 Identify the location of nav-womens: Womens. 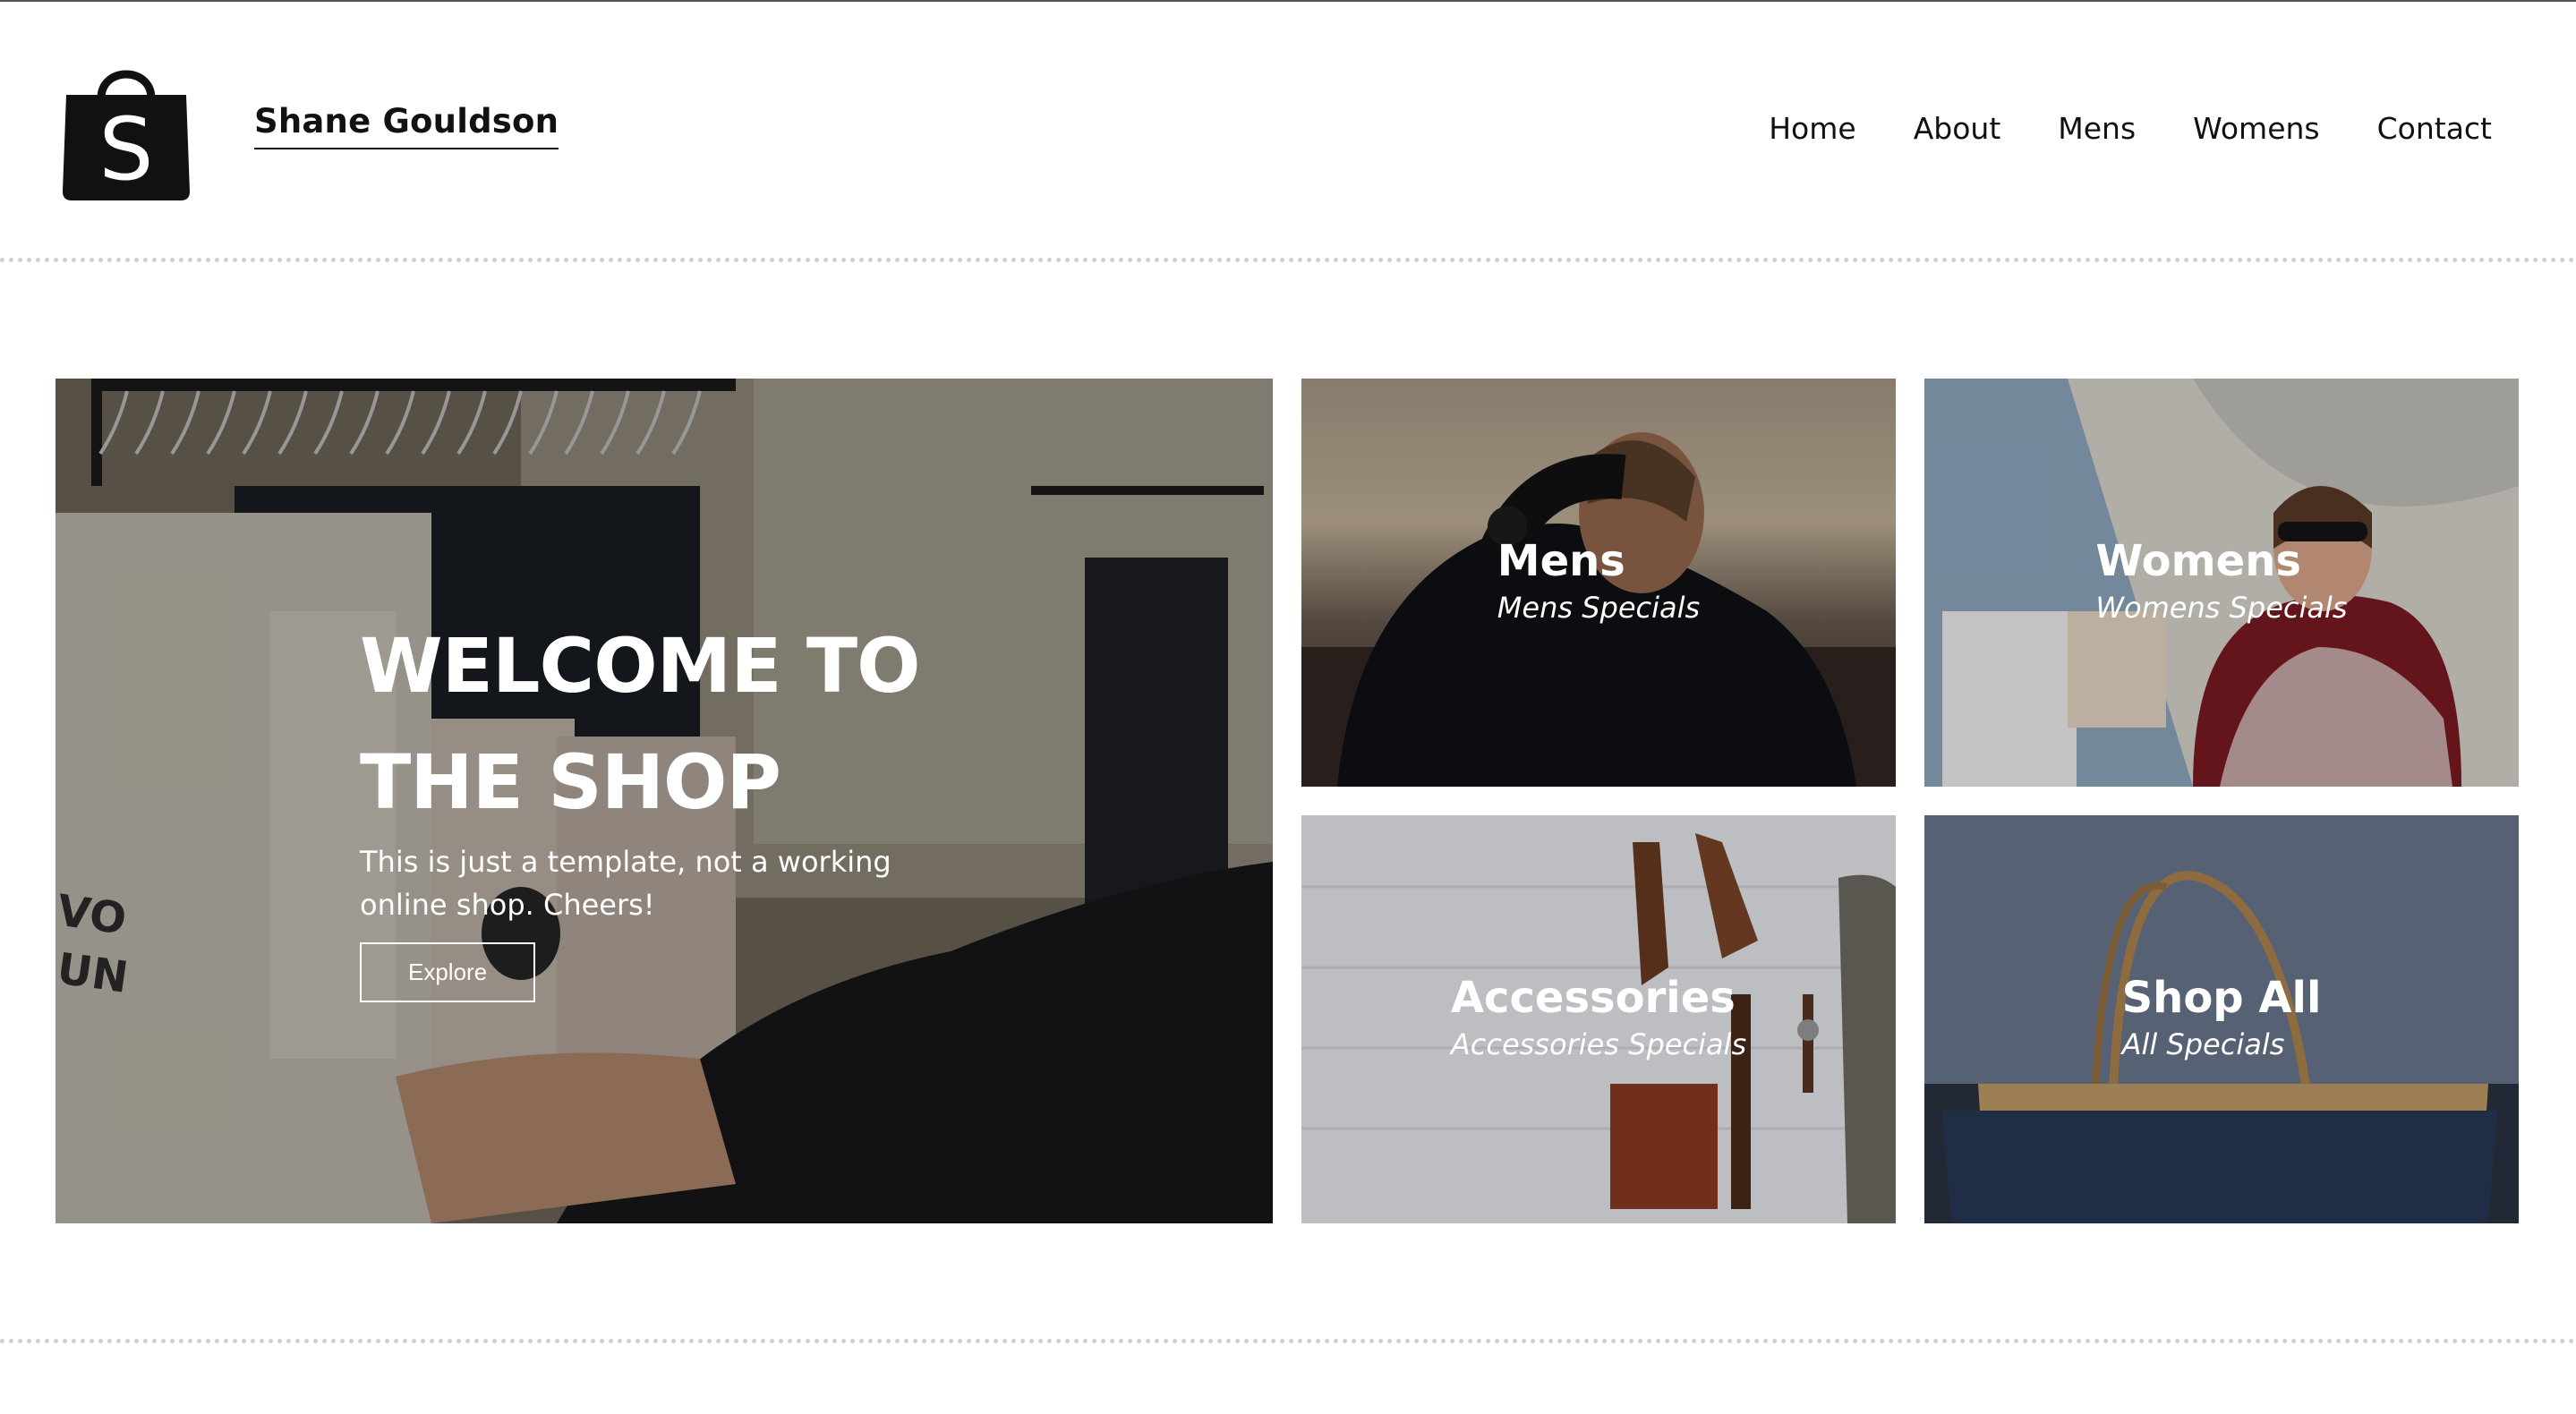
(2256, 128).